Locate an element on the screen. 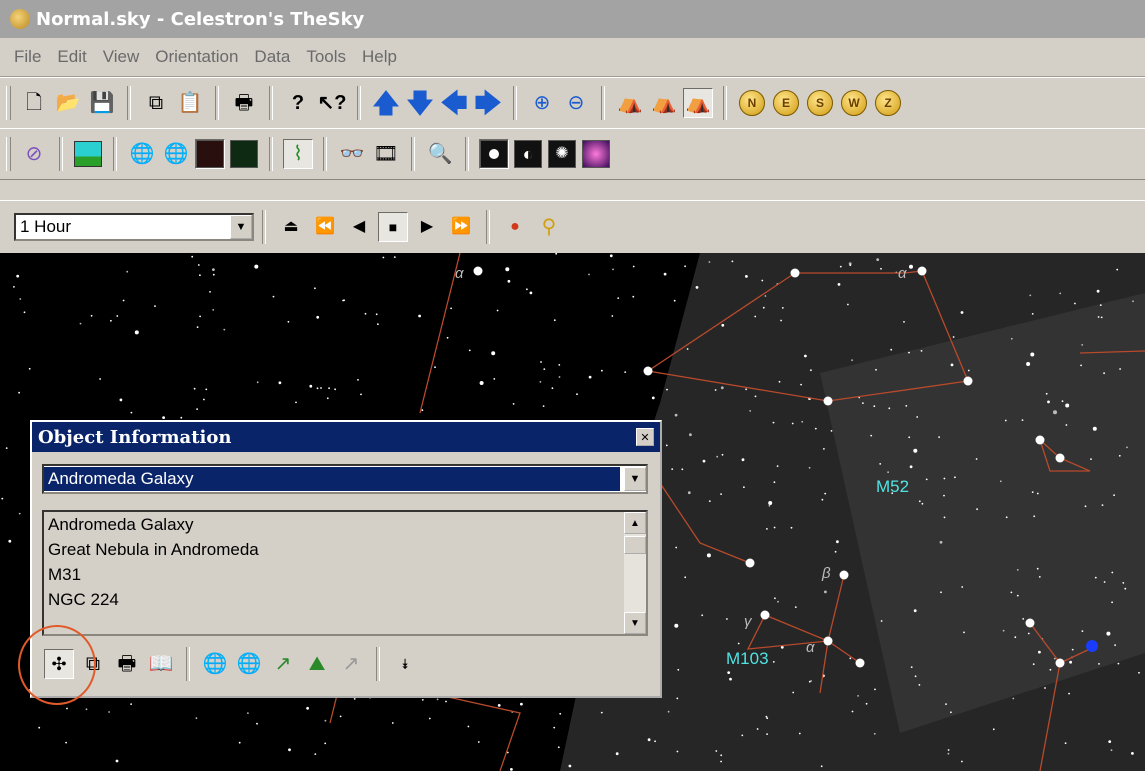  zoom-in-icon: ⊕ is located at coordinates (542, 103).